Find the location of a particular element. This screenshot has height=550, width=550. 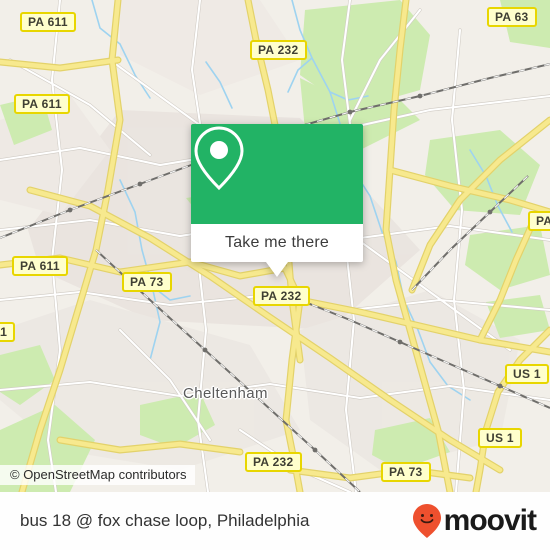

place-label-cheltenham: Cheltenham is located at coordinates (225, 393).